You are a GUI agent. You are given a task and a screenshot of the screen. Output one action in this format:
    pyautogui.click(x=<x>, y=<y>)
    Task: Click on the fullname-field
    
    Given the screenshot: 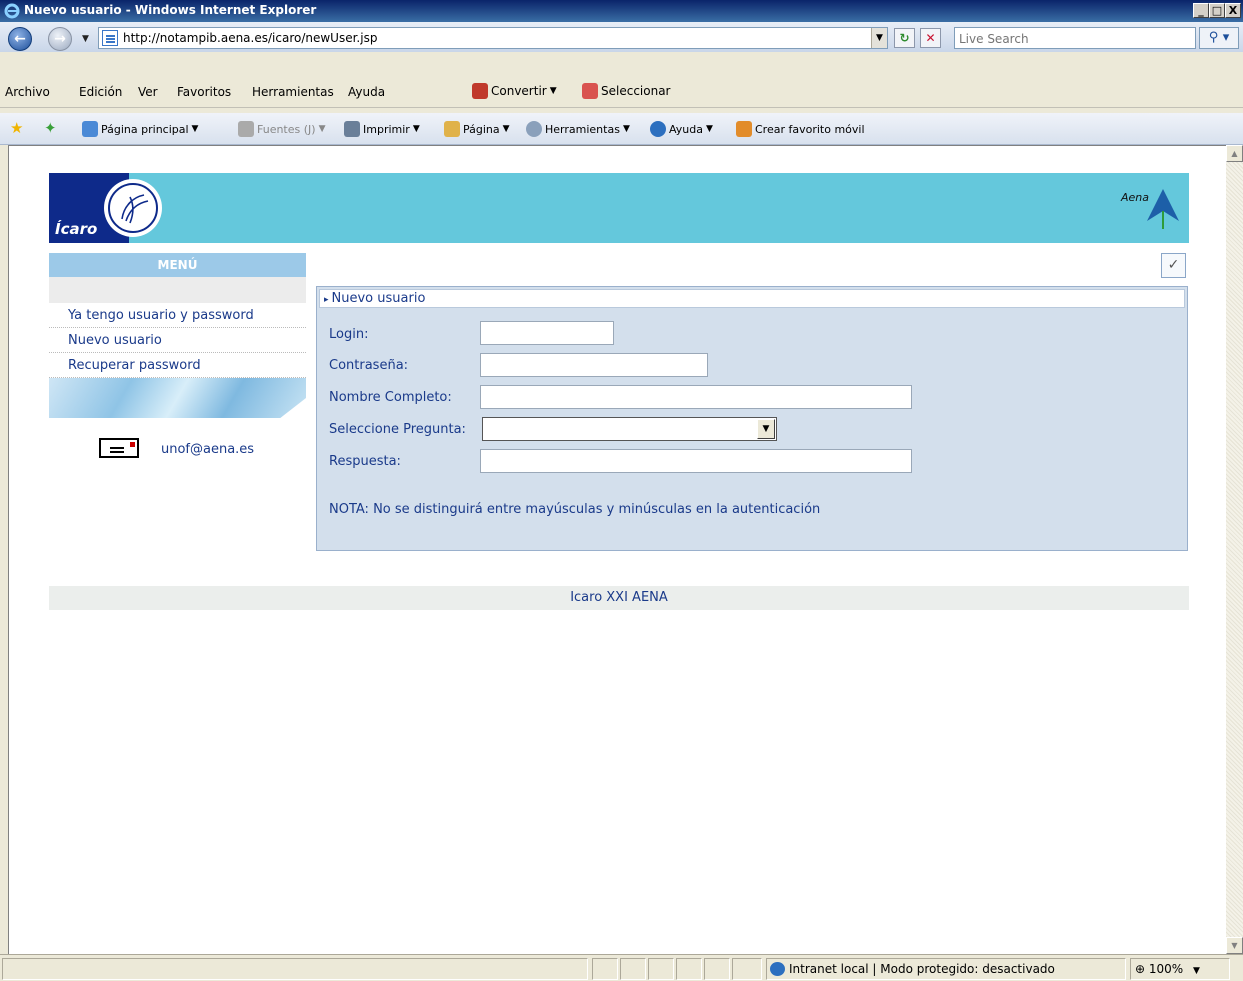 What is the action you would take?
    pyautogui.click(x=696, y=397)
    